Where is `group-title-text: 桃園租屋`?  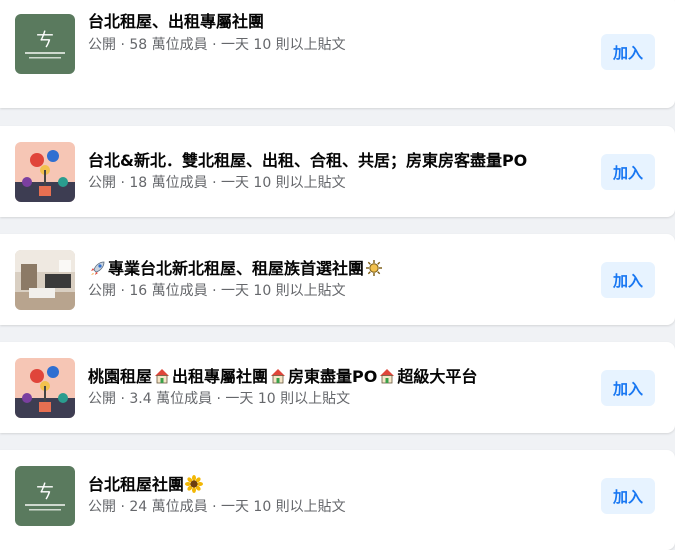 group-title-text: 桃園租屋 is located at coordinates (120, 376).